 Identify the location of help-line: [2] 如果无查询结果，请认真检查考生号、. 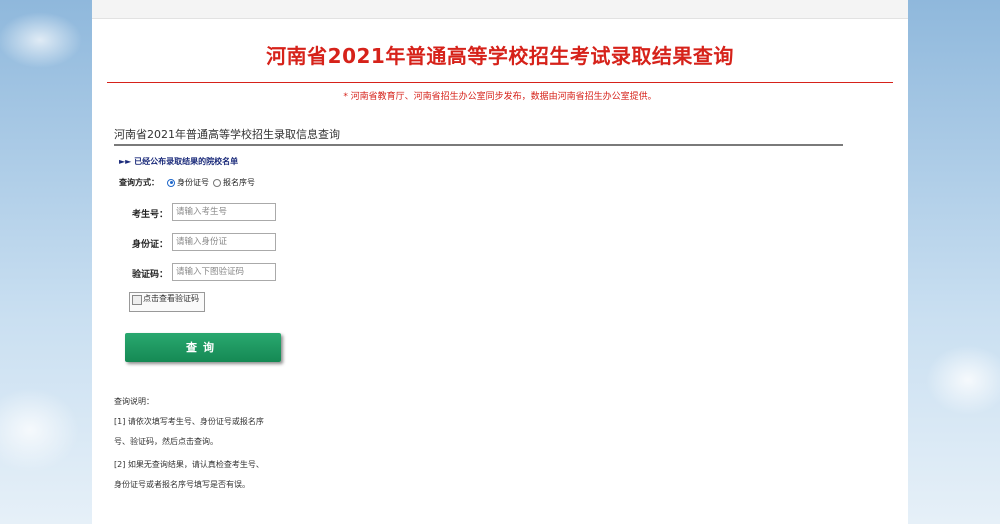
(189, 464).